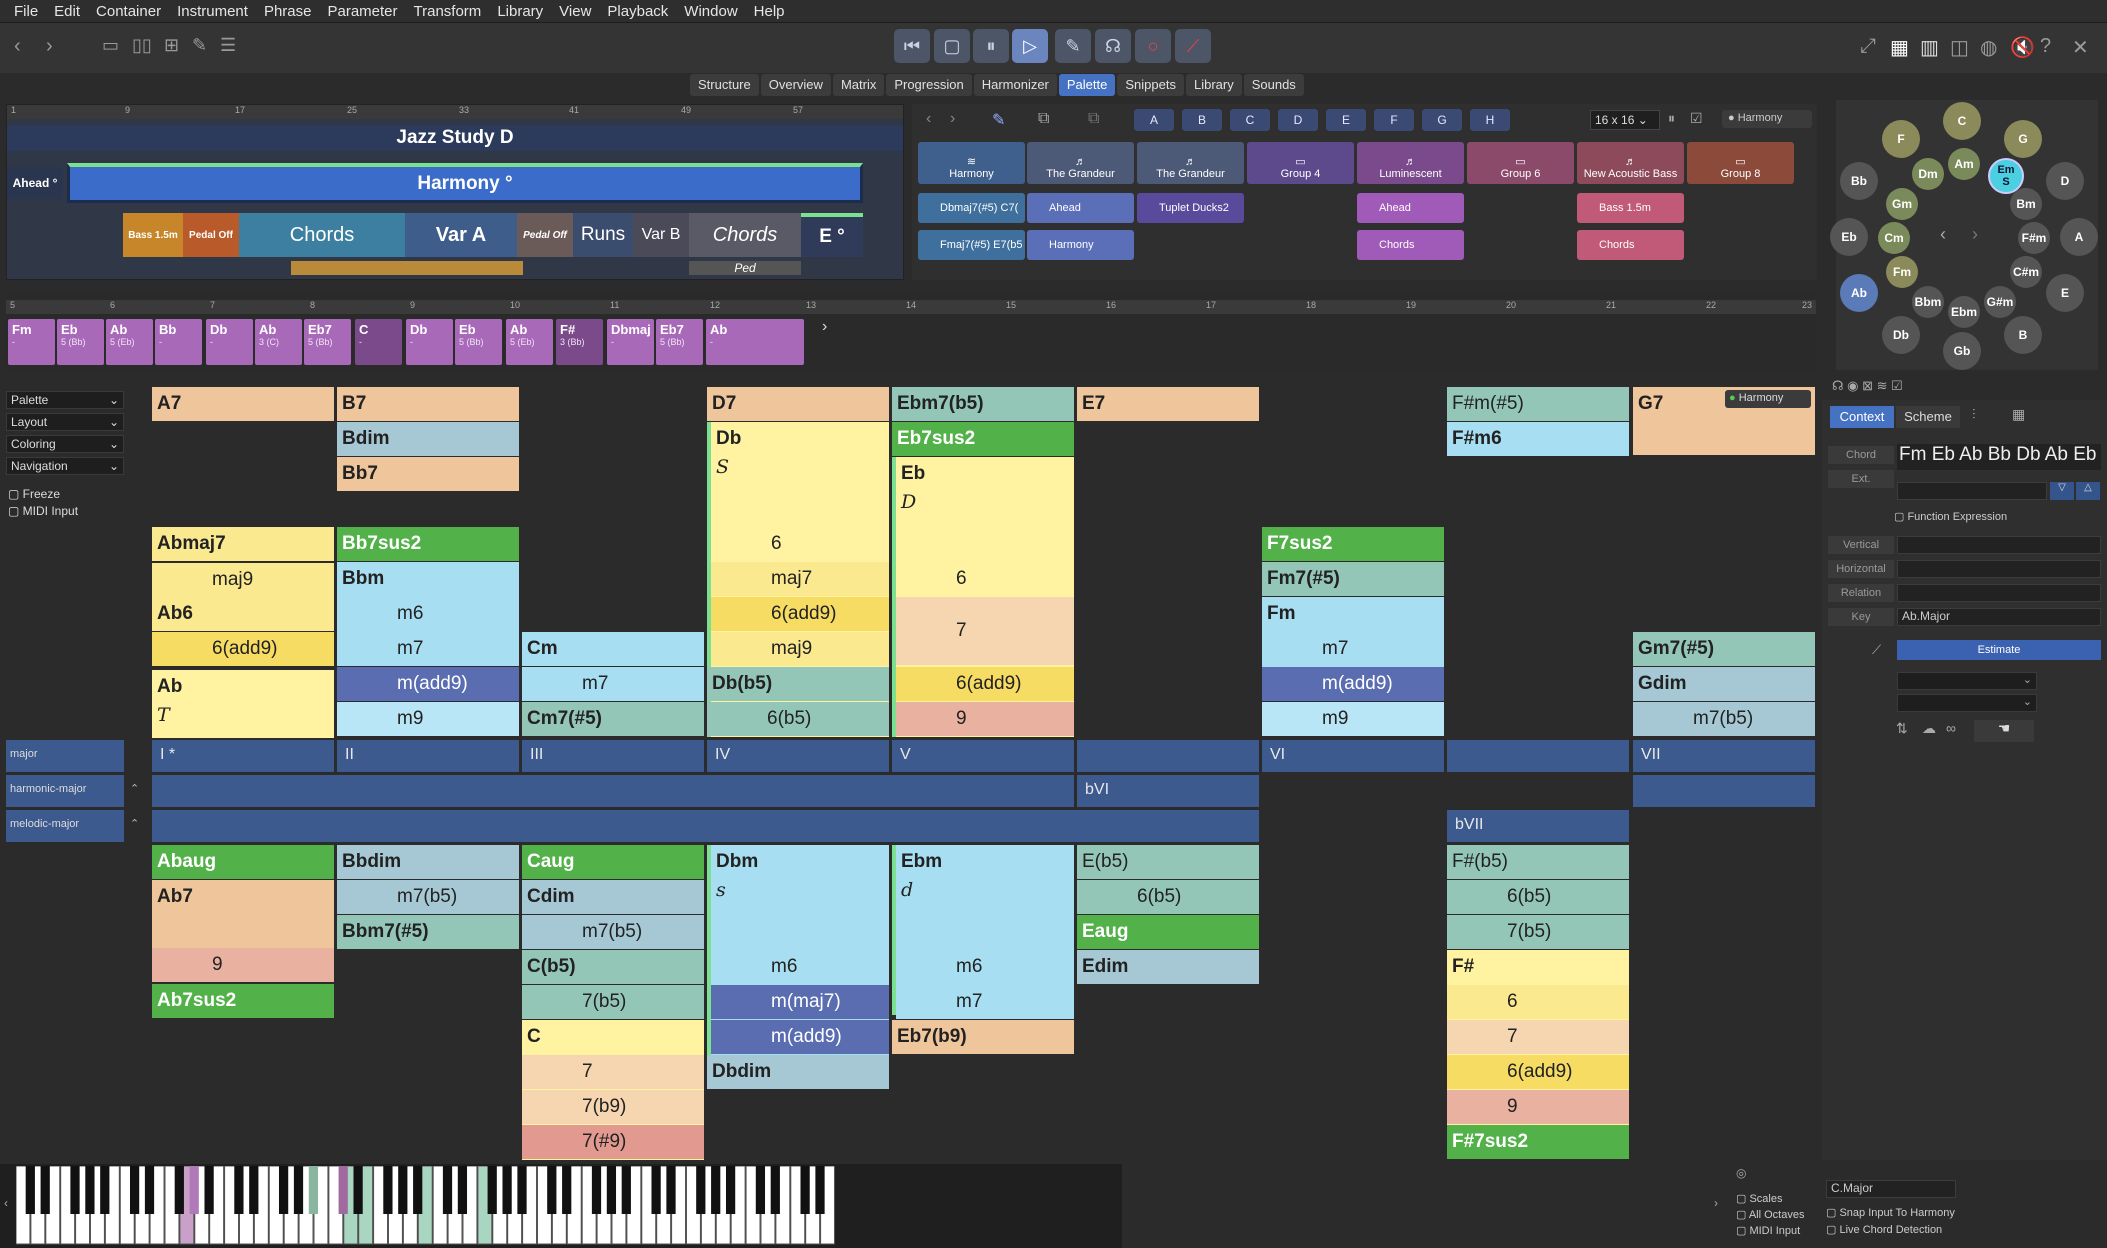 The image size is (2107, 1248). Describe the element at coordinates (1538, 439) in the screenshot. I see `chord-cell: F#m6` at that location.